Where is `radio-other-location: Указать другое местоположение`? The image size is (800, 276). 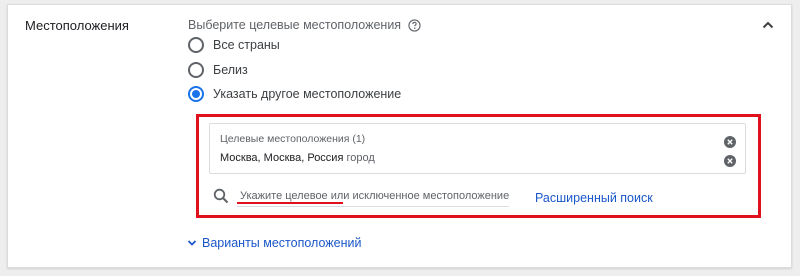 radio-other-location: Указать другое местоположение is located at coordinates (294, 94).